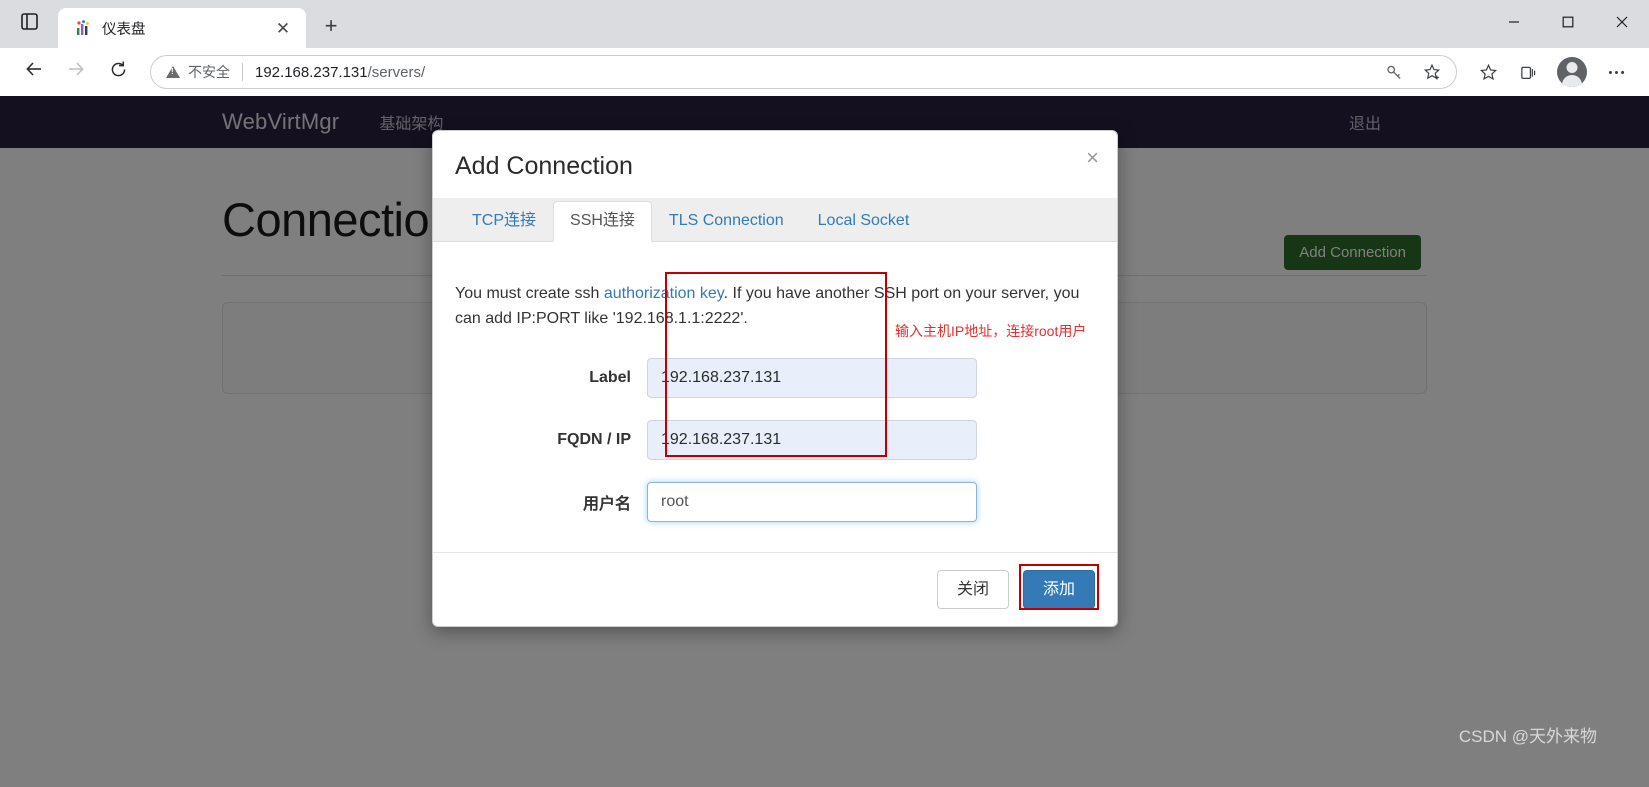  I want to click on minimize-icon, so click(1514, 23).